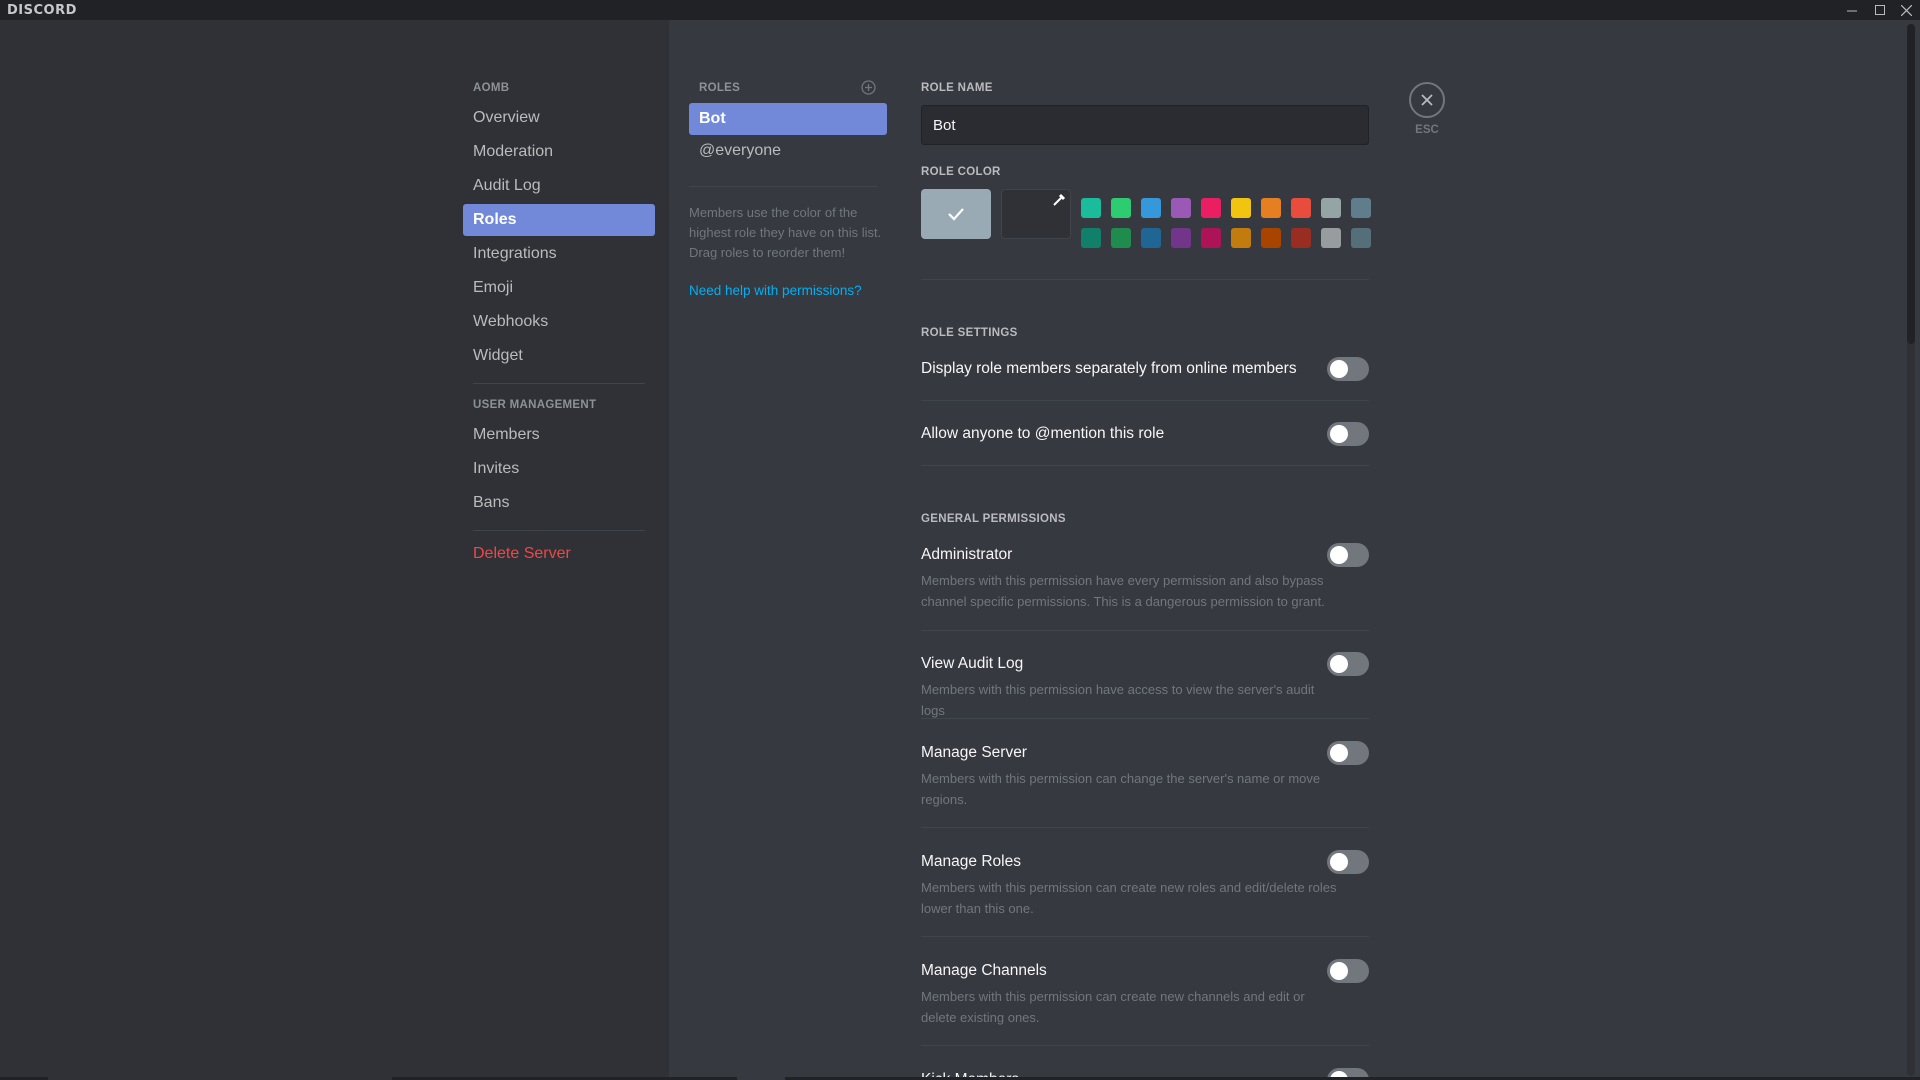  I want to click on manage-roles-toggle, so click(1348, 862).